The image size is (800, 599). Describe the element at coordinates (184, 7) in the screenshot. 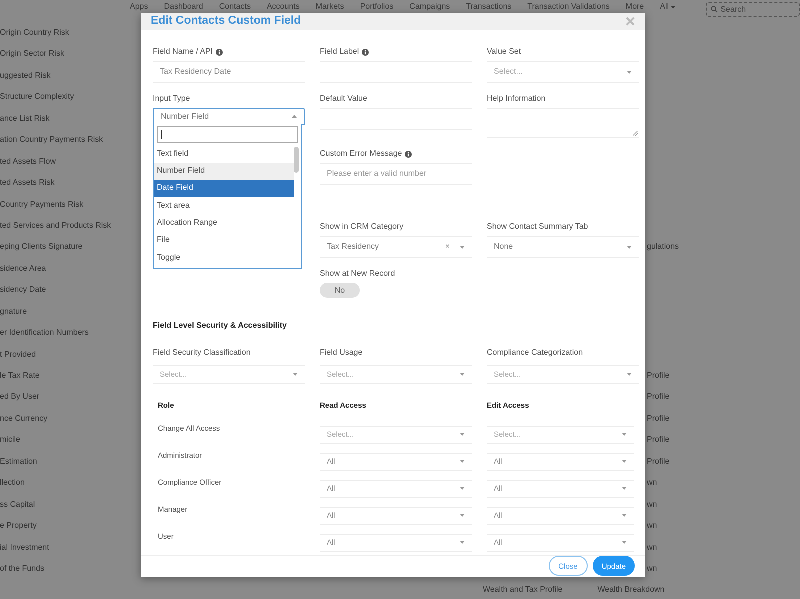

I see `nav-link: Dashboard` at that location.